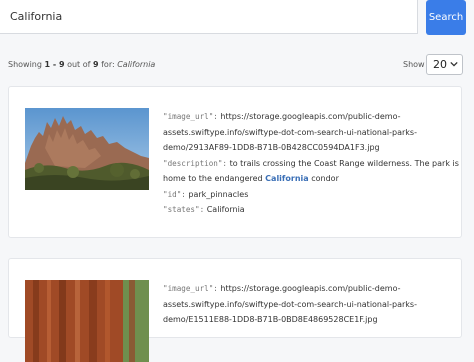  I want to click on field-key: "description":, so click(195, 163).